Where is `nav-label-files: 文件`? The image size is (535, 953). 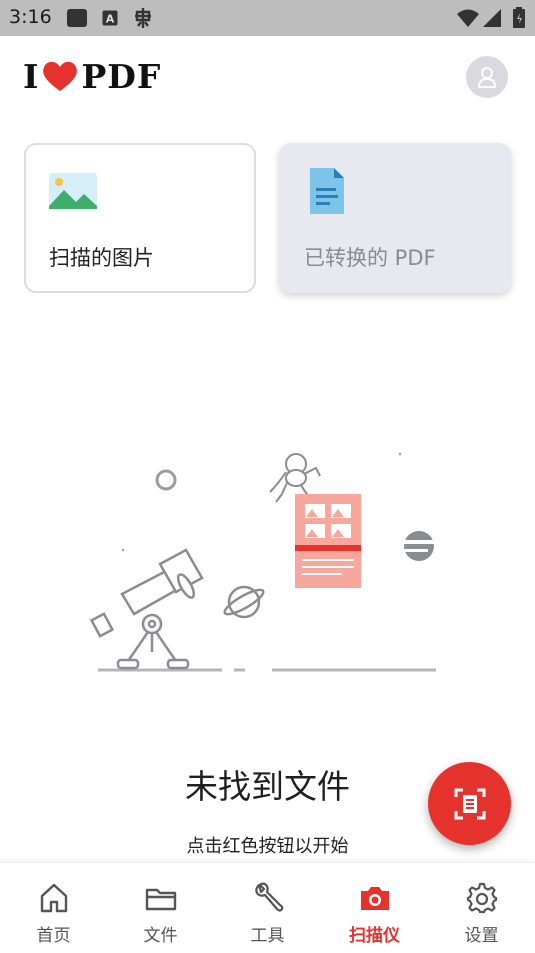 nav-label-files: 文件 is located at coordinates (160, 936).